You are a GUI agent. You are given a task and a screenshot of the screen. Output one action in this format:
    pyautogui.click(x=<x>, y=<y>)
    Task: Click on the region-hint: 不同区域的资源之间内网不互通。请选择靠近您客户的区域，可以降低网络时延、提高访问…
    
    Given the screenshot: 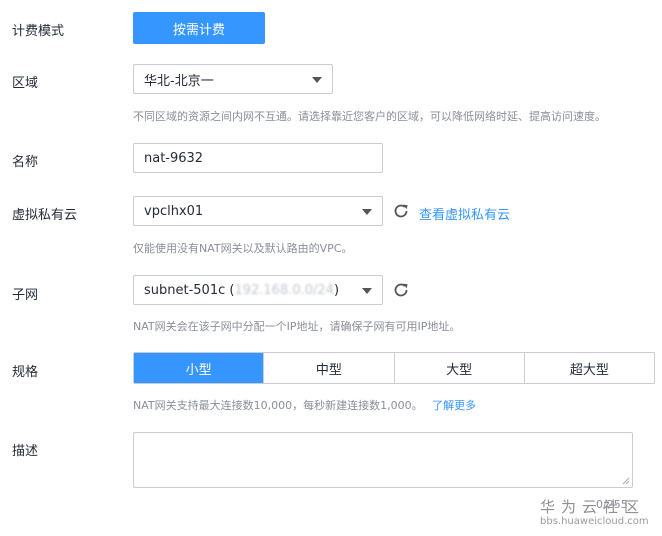 What is the action you would take?
    pyautogui.click(x=369, y=116)
    